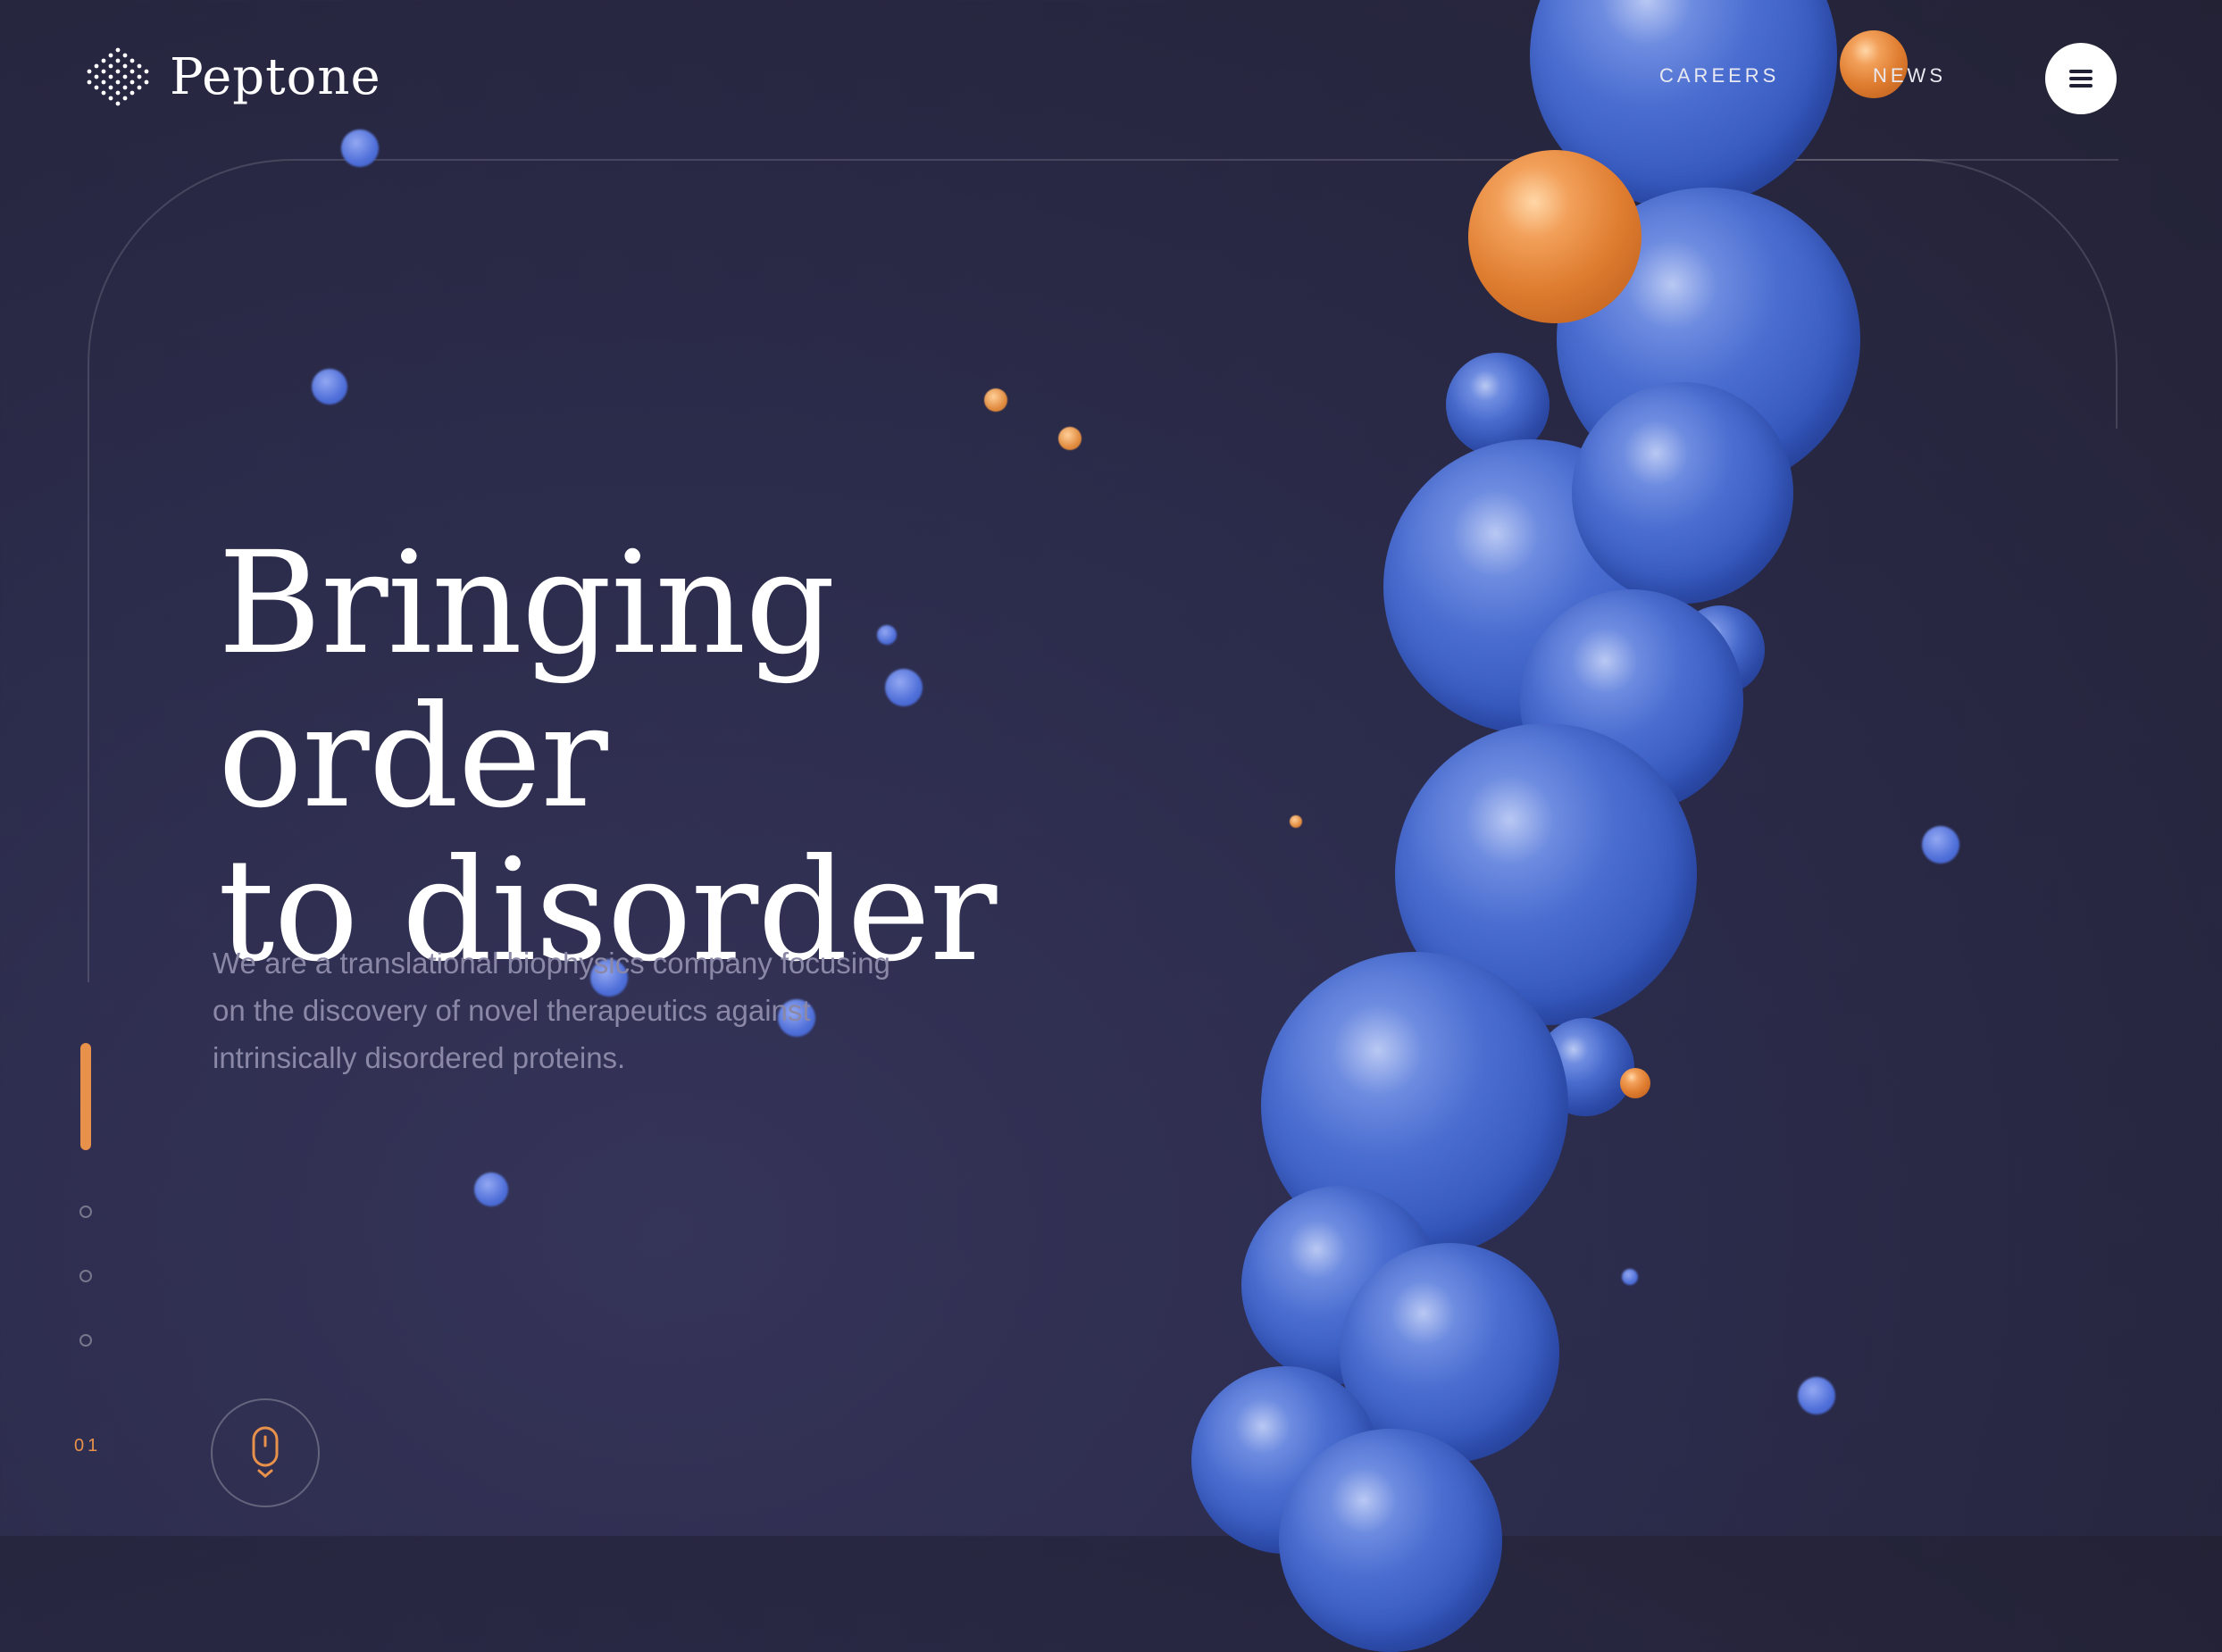 This screenshot has height=1652, width=2222. What do you see at coordinates (118, 76) in the screenshot?
I see `peptone-logo-icon` at bounding box center [118, 76].